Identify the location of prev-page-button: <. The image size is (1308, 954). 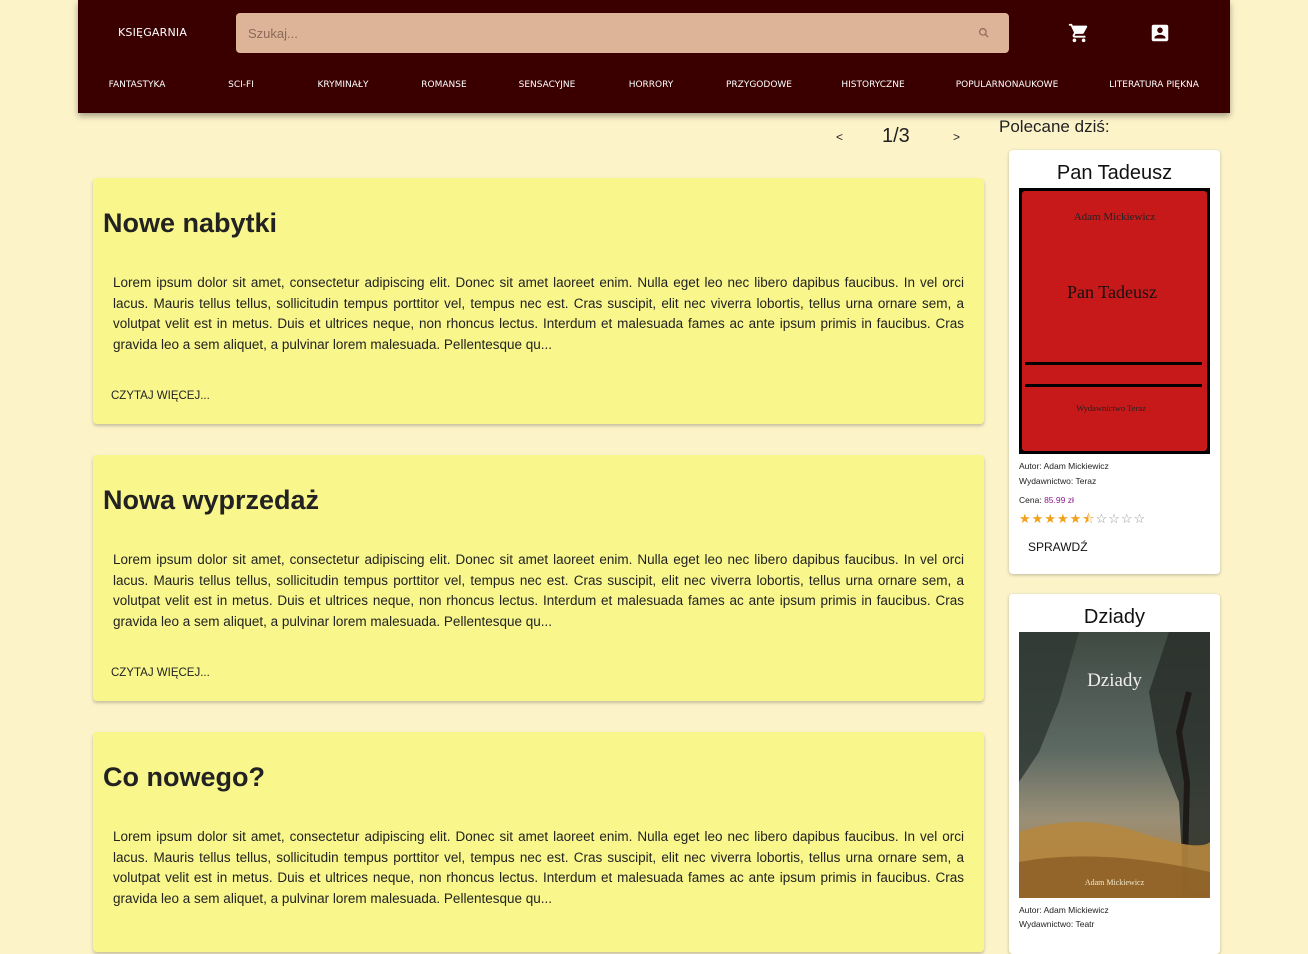
(839, 137).